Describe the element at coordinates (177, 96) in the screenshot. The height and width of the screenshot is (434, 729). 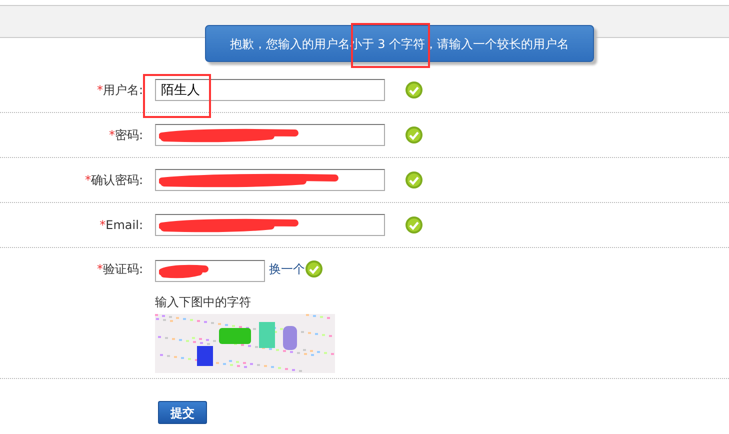
I see `highlight-box` at that location.